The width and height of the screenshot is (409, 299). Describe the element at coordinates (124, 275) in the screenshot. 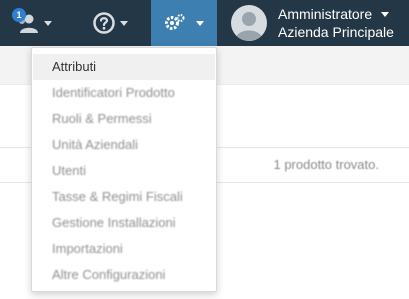

I see `menu-item-altre-configurazioni: Altre Configurazioni` at that location.